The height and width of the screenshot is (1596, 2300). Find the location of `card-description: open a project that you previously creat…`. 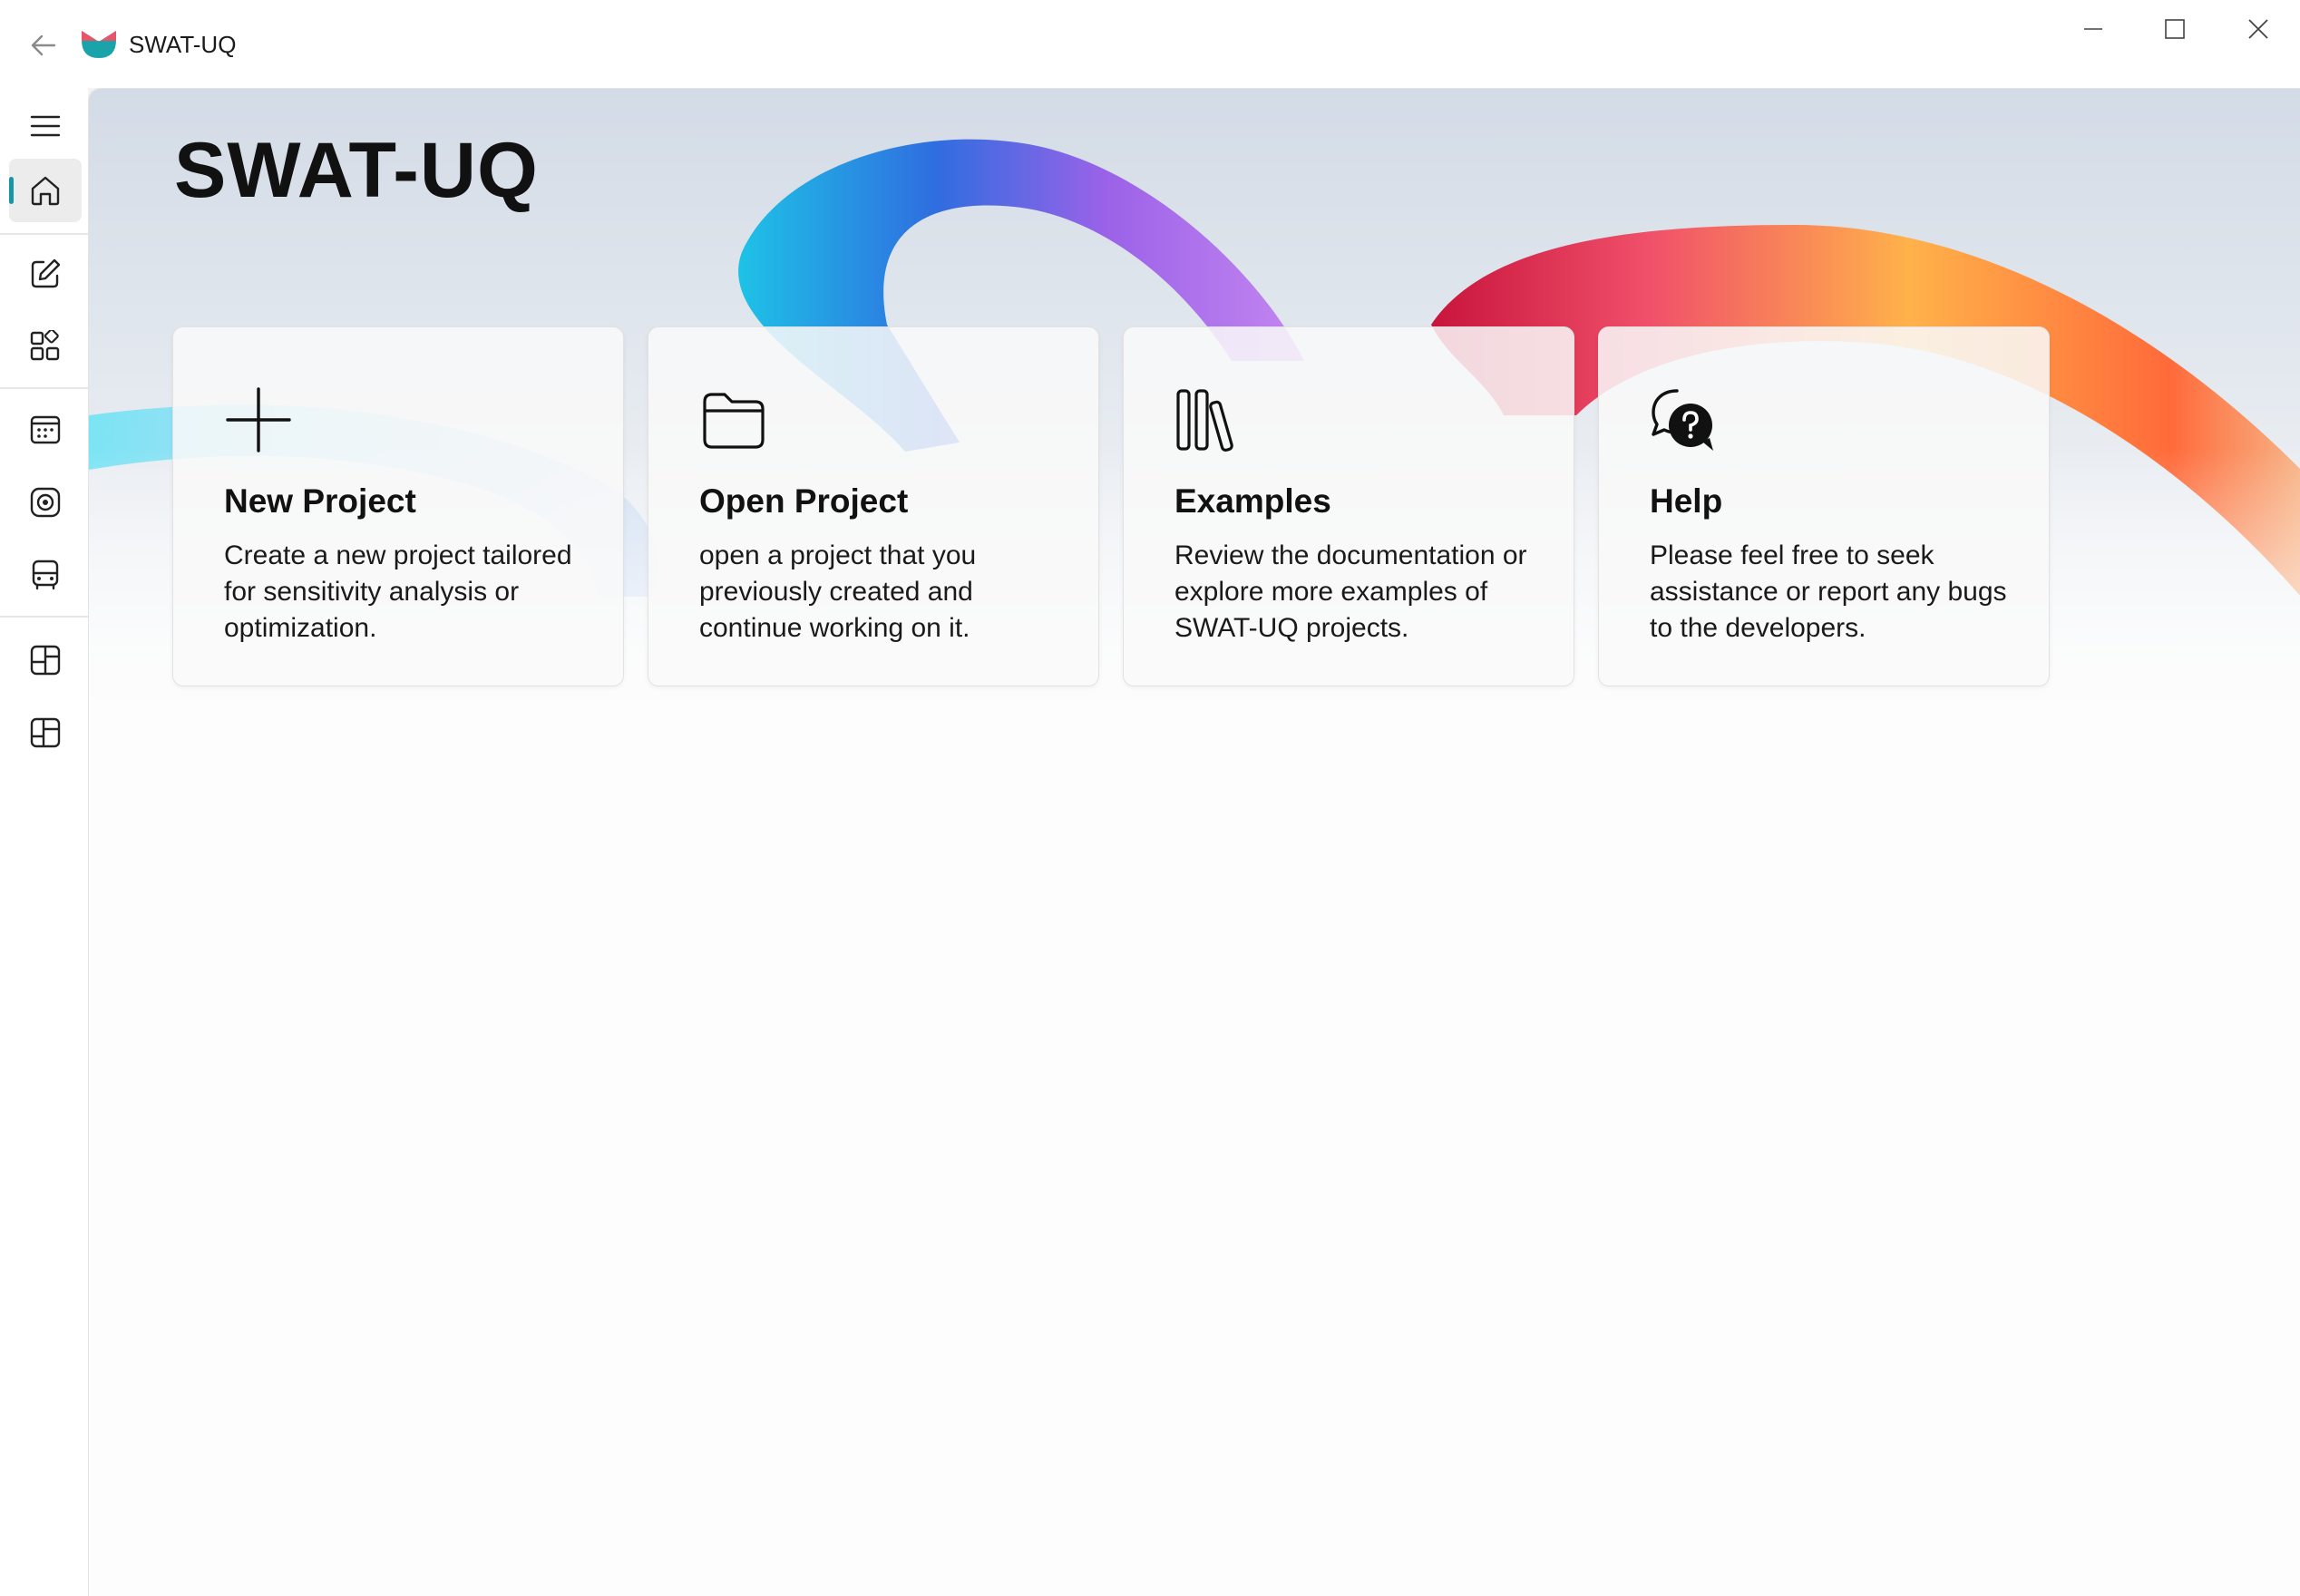

card-description: open a project that you previously creat… is located at coordinates (838, 591).